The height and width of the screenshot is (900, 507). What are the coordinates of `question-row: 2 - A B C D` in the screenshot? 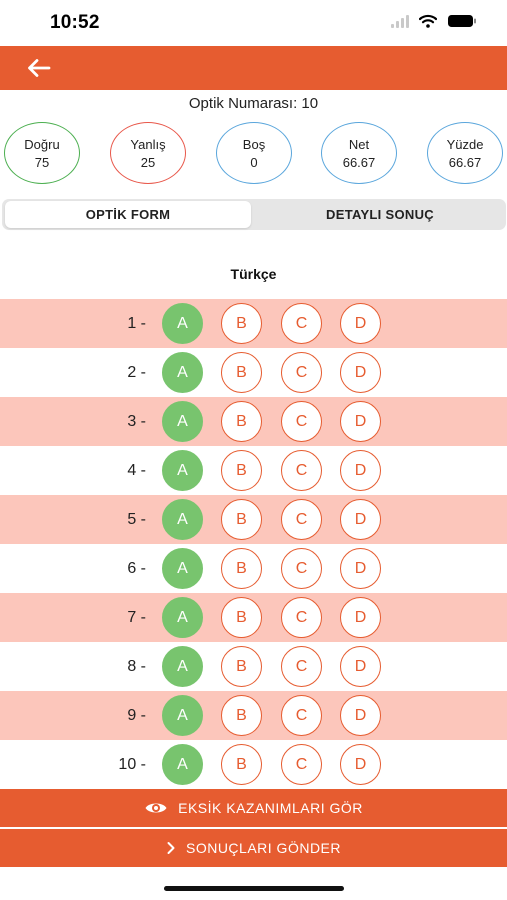 It's located at (253, 372).